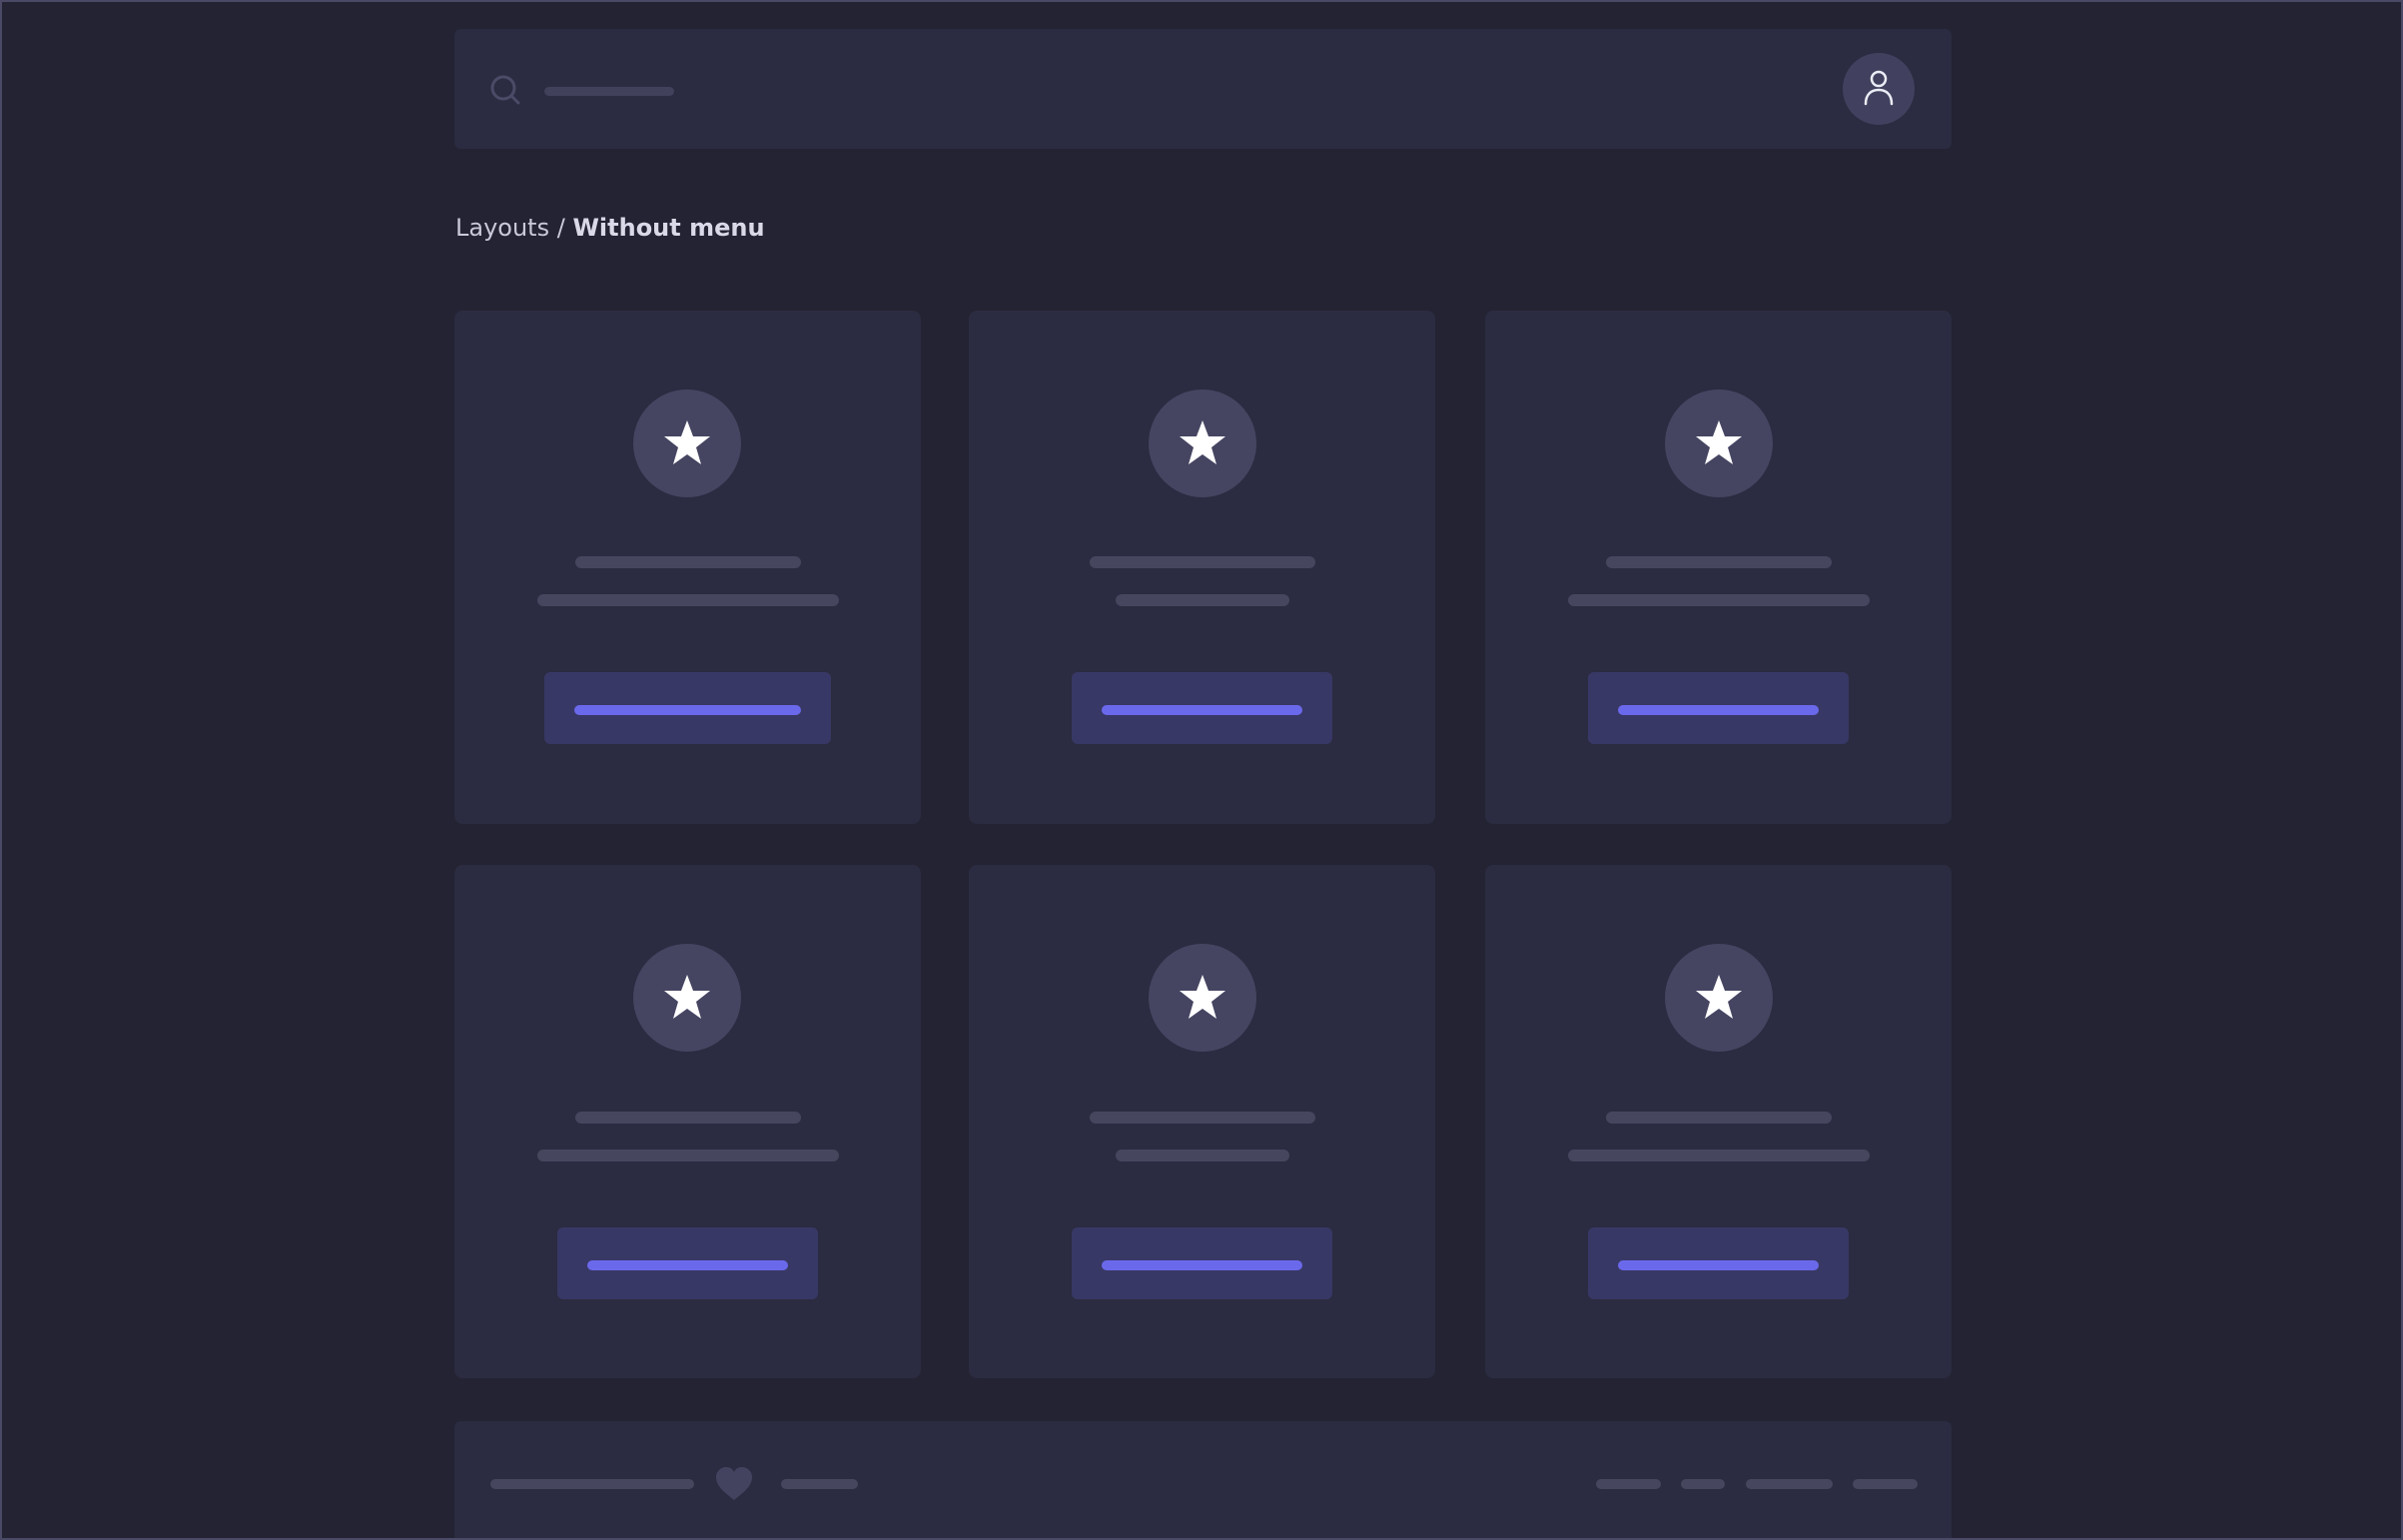 The width and height of the screenshot is (2403, 1540). I want to click on user-icon, so click(1879, 88).